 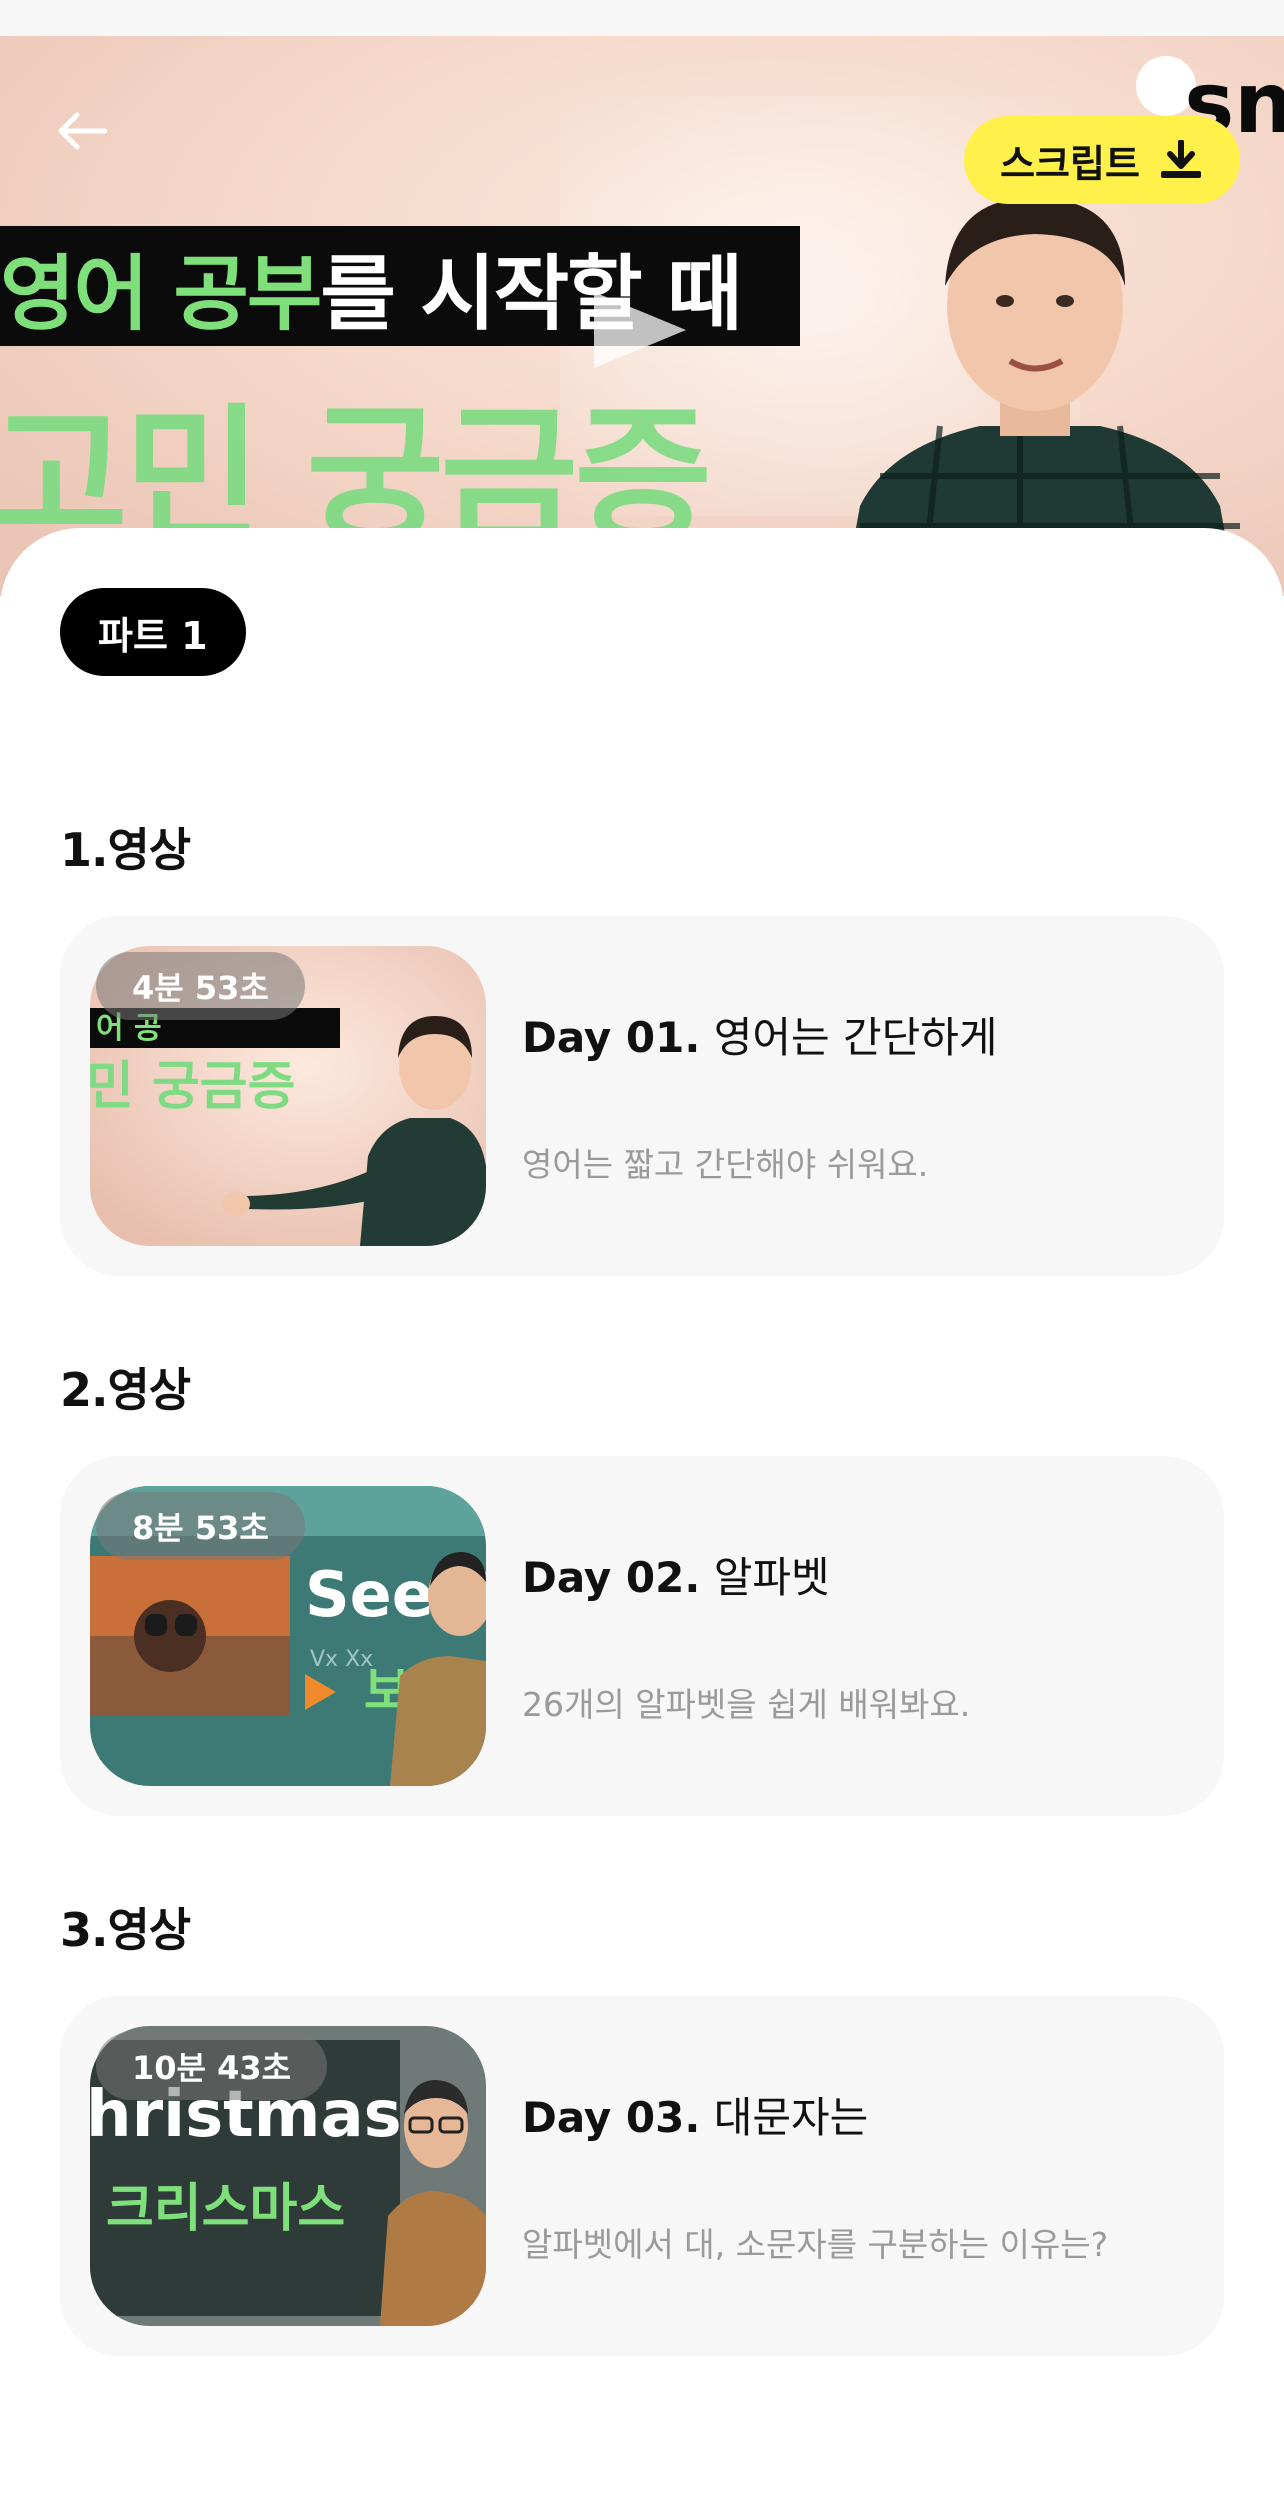 What do you see at coordinates (192, 1087) in the screenshot?
I see `thumb-text: 민 궁금증` at bounding box center [192, 1087].